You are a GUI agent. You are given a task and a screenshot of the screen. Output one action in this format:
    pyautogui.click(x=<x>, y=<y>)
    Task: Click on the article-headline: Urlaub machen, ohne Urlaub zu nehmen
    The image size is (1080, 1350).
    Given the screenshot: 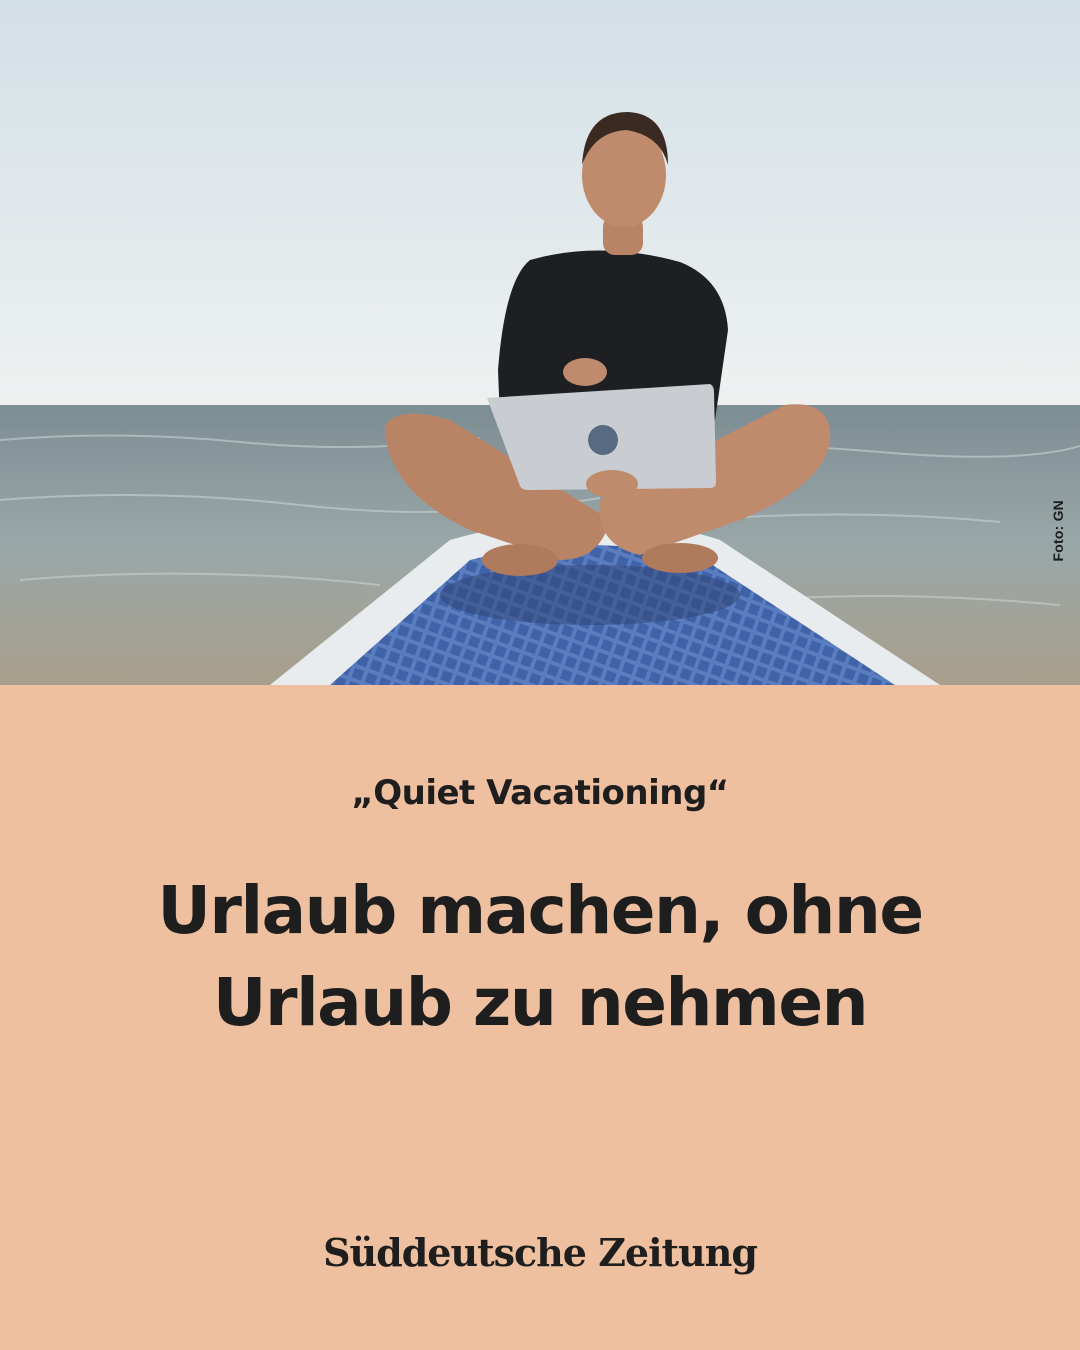 What is the action you would take?
    pyautogui.click(x=540, y=957)
    